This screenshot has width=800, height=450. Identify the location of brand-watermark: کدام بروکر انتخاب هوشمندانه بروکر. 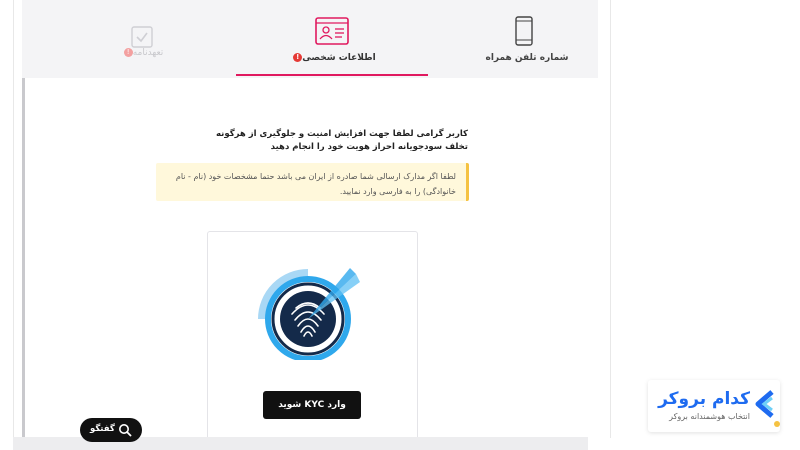
(714, 406).